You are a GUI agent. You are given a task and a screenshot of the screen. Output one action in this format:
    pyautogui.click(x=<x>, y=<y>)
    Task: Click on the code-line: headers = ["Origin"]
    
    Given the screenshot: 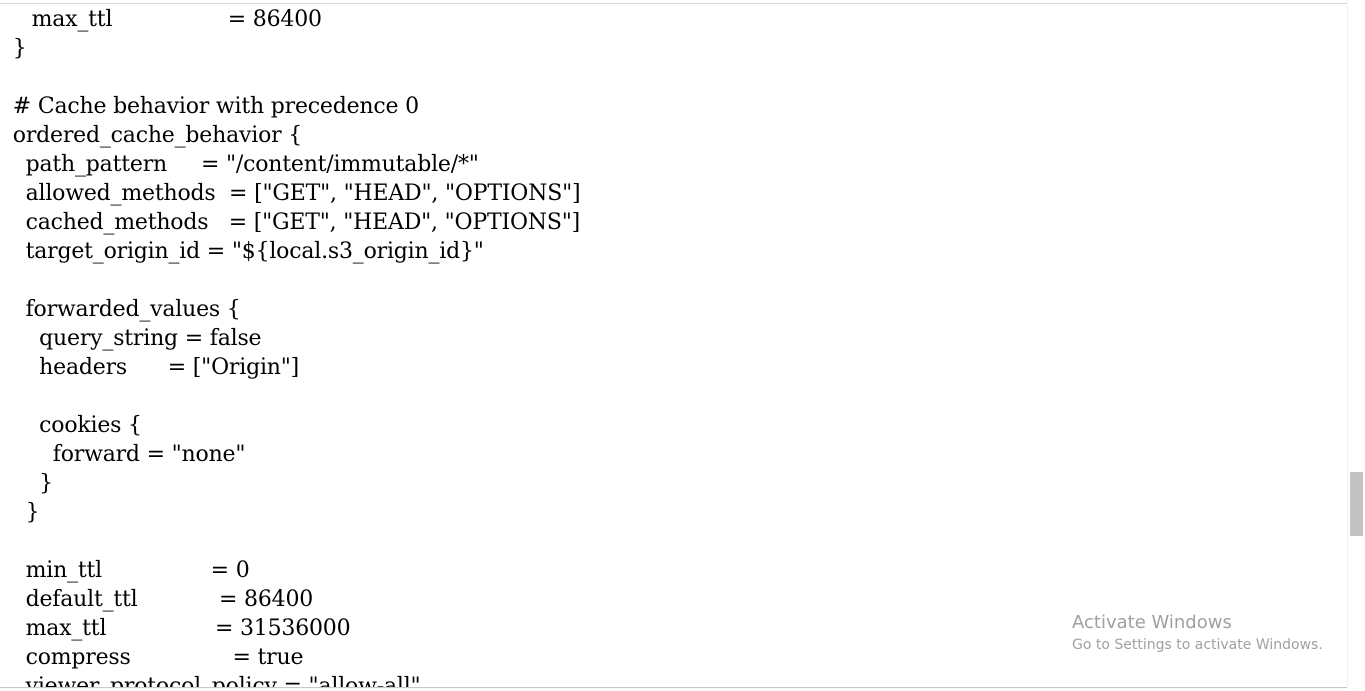 What is the action you would take?
    pyautogui.click(x=156, y=367)
    